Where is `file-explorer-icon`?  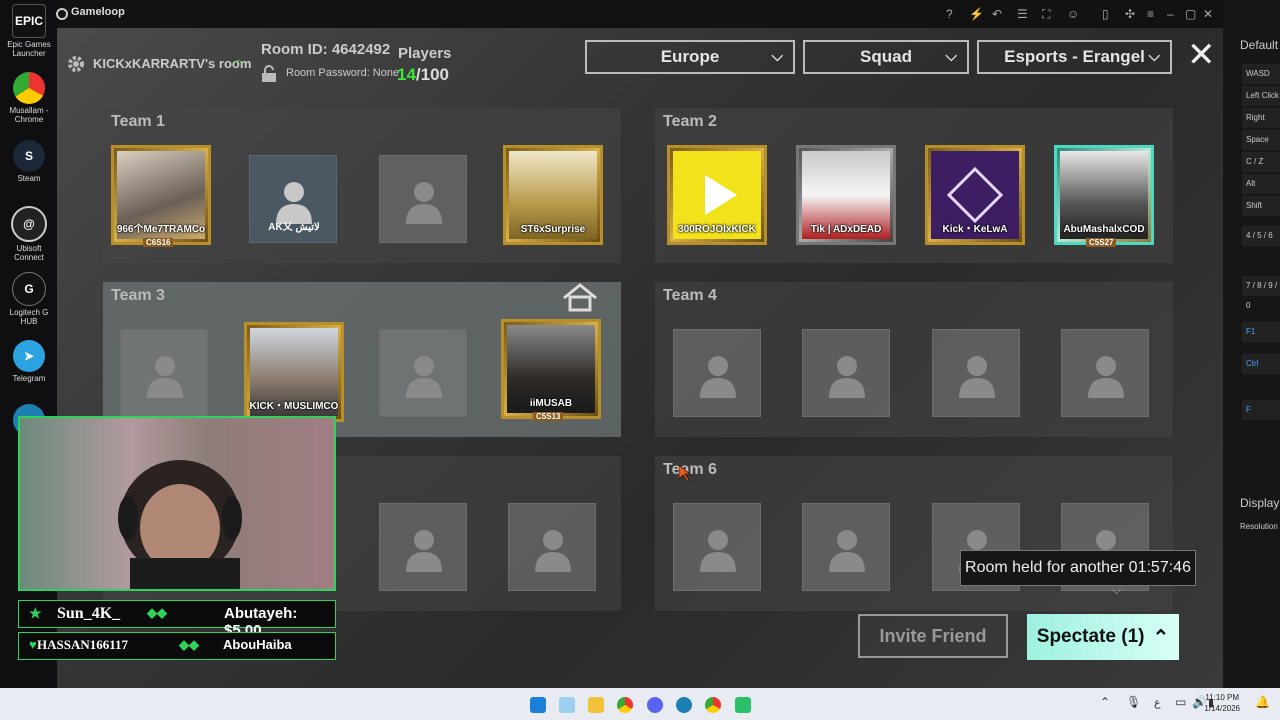 file-explorer-icon is located at coordinates (596, 705).